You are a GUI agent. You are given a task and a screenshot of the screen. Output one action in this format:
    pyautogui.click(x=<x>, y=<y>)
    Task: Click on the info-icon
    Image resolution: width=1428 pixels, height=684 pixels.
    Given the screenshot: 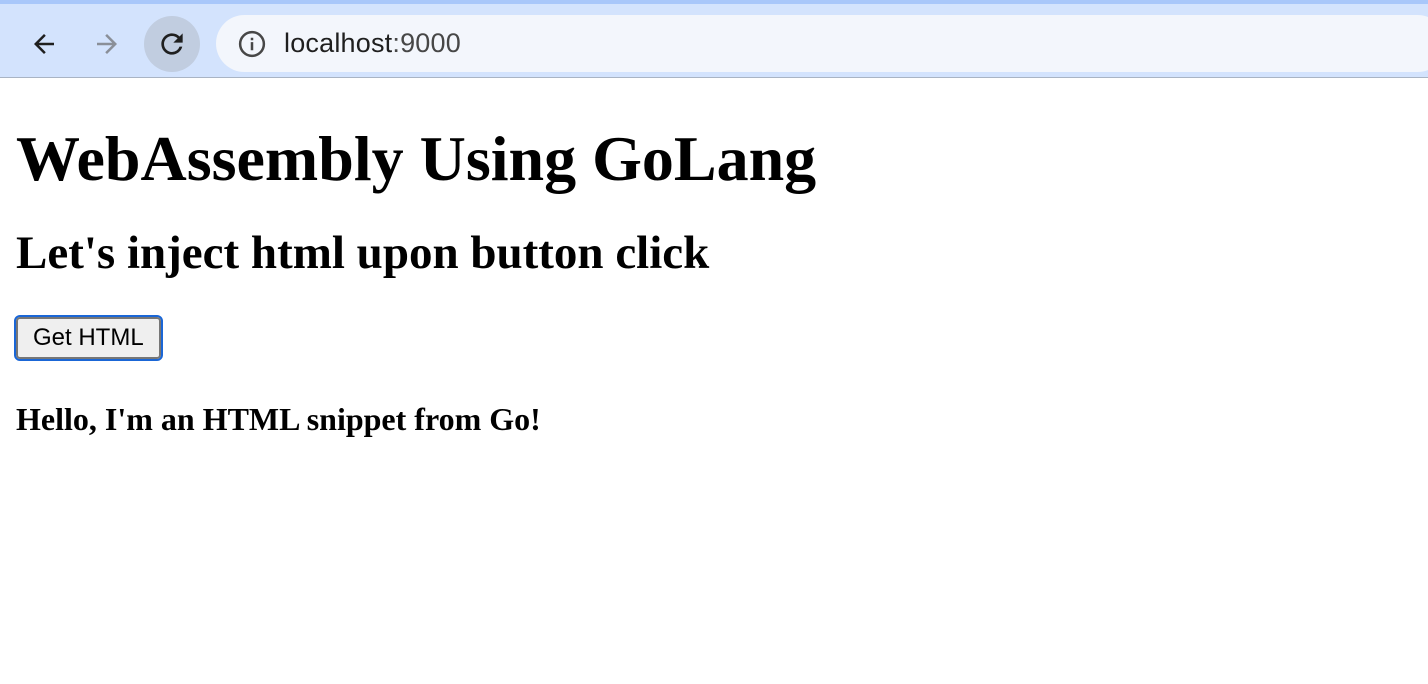 What is the action you would take?
    pyautogui.click(x=252, y=43)
    